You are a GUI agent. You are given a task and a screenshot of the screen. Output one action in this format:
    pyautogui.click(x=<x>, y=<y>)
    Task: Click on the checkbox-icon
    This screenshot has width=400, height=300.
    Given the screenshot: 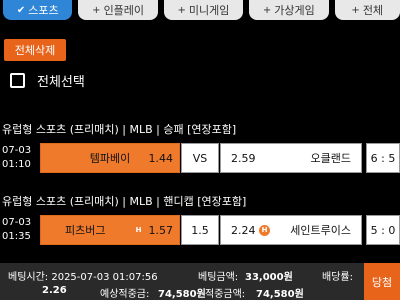 What is the action you would take?
    pyautogui.click(x=17, y=80)
    